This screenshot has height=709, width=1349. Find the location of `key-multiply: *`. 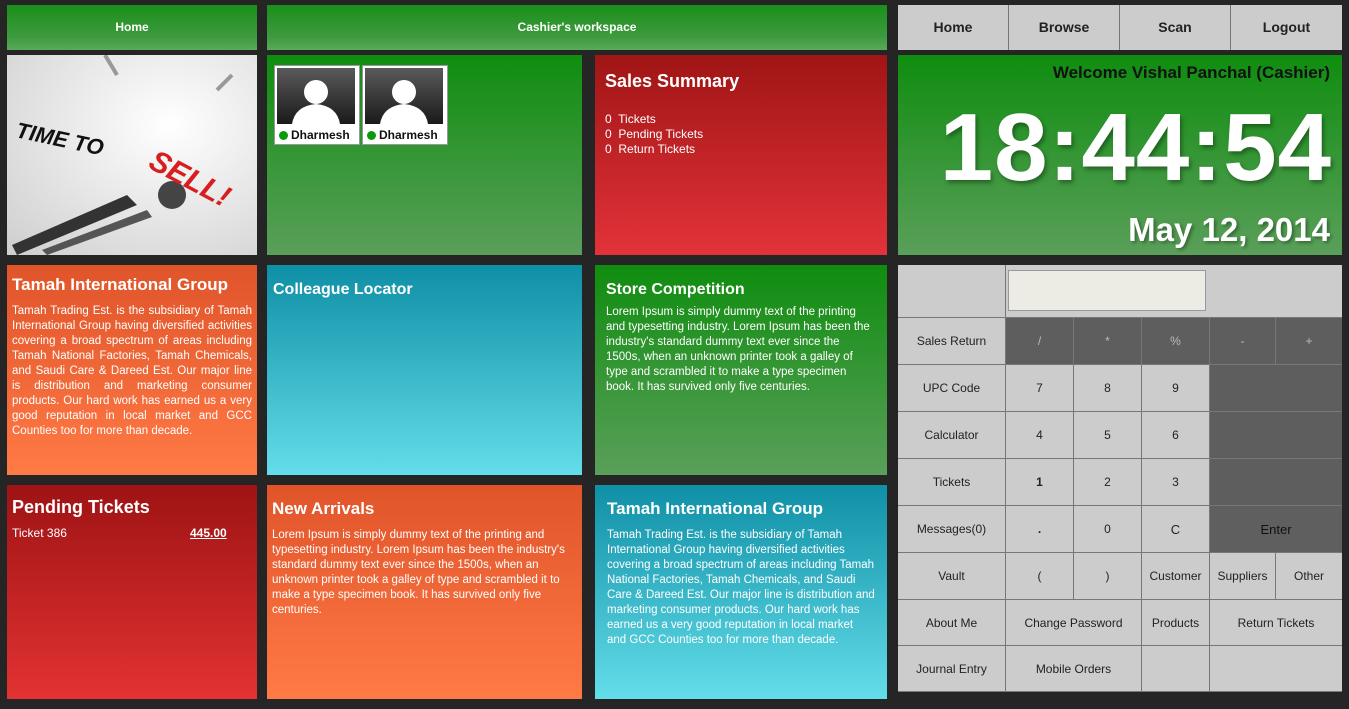

key-multiply: * is located at coordinates (1108, 341).